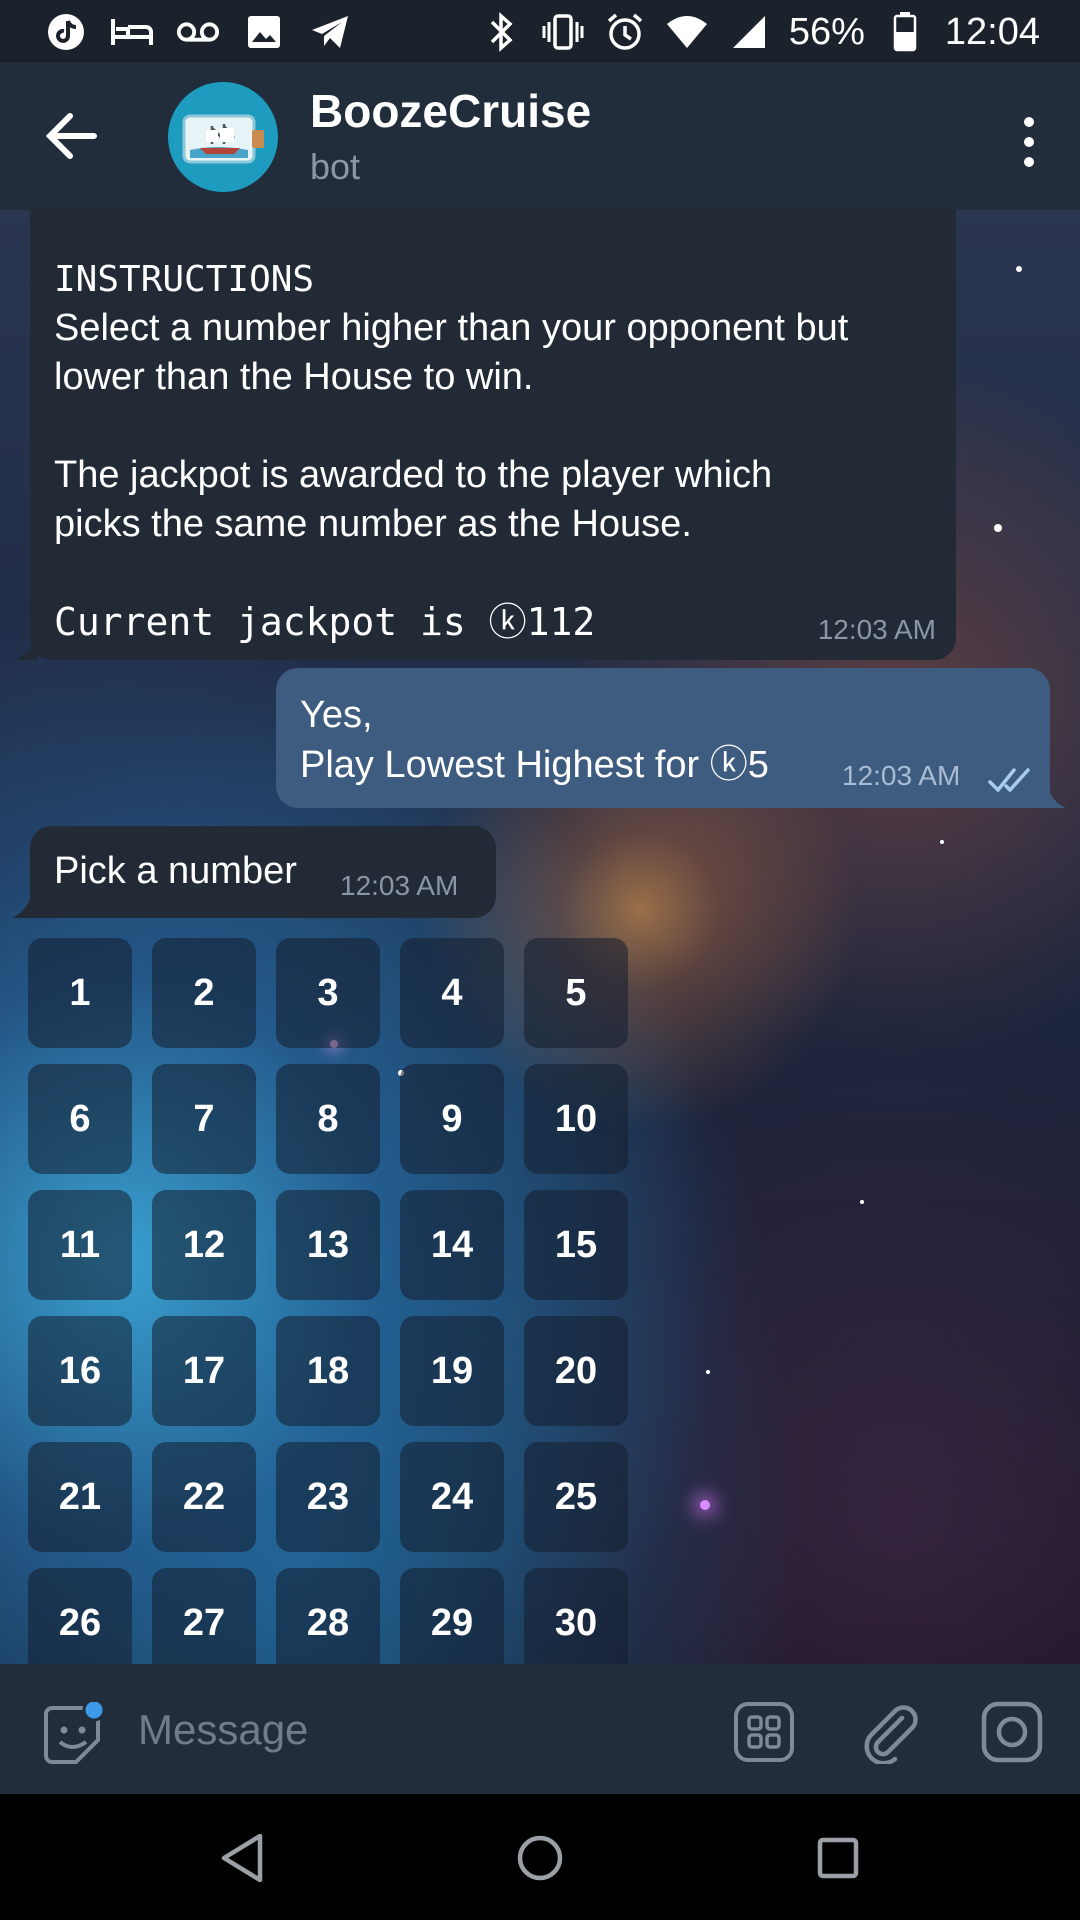  I want to click on voicemail-icon, so click(198, 32).